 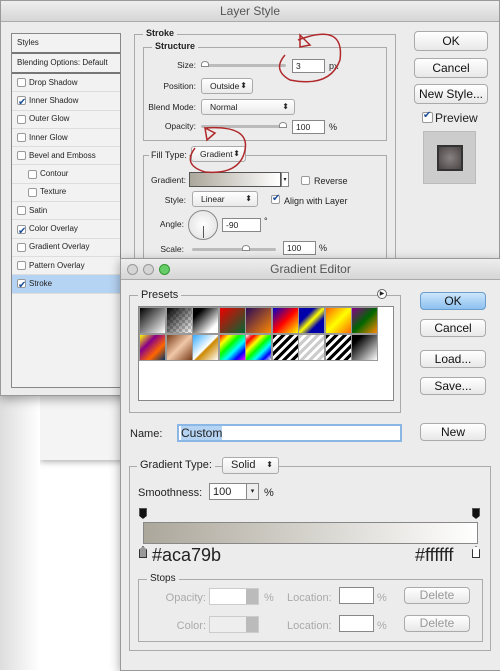 I want to click on minimize-window-button, so click(x=148, y=269).